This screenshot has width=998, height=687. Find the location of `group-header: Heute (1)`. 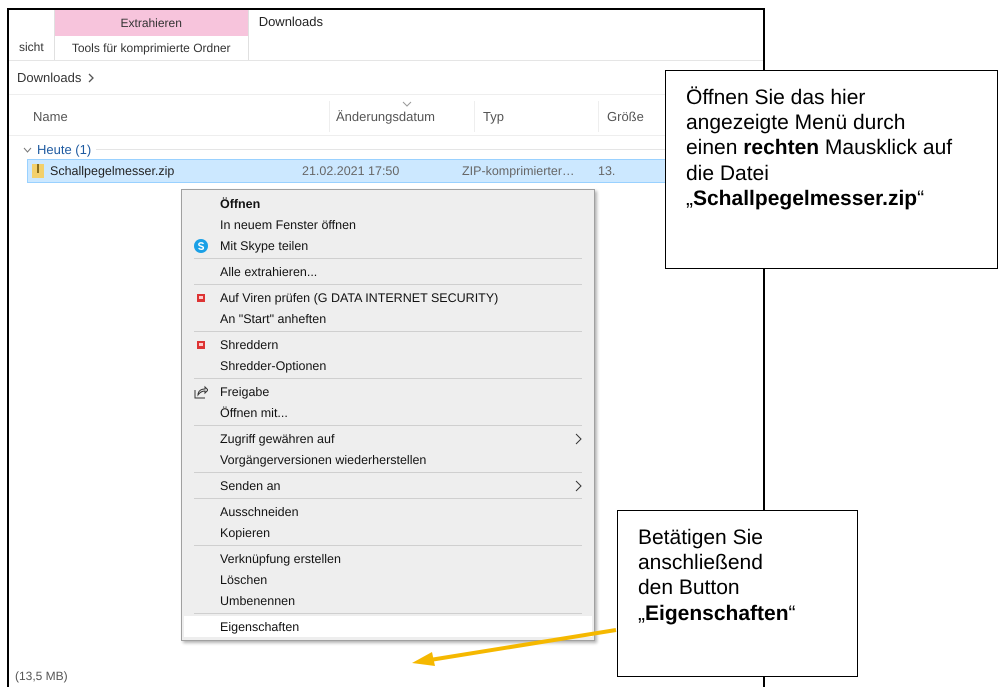

group-header: Heute (1) is located at coordinates (64, 149).